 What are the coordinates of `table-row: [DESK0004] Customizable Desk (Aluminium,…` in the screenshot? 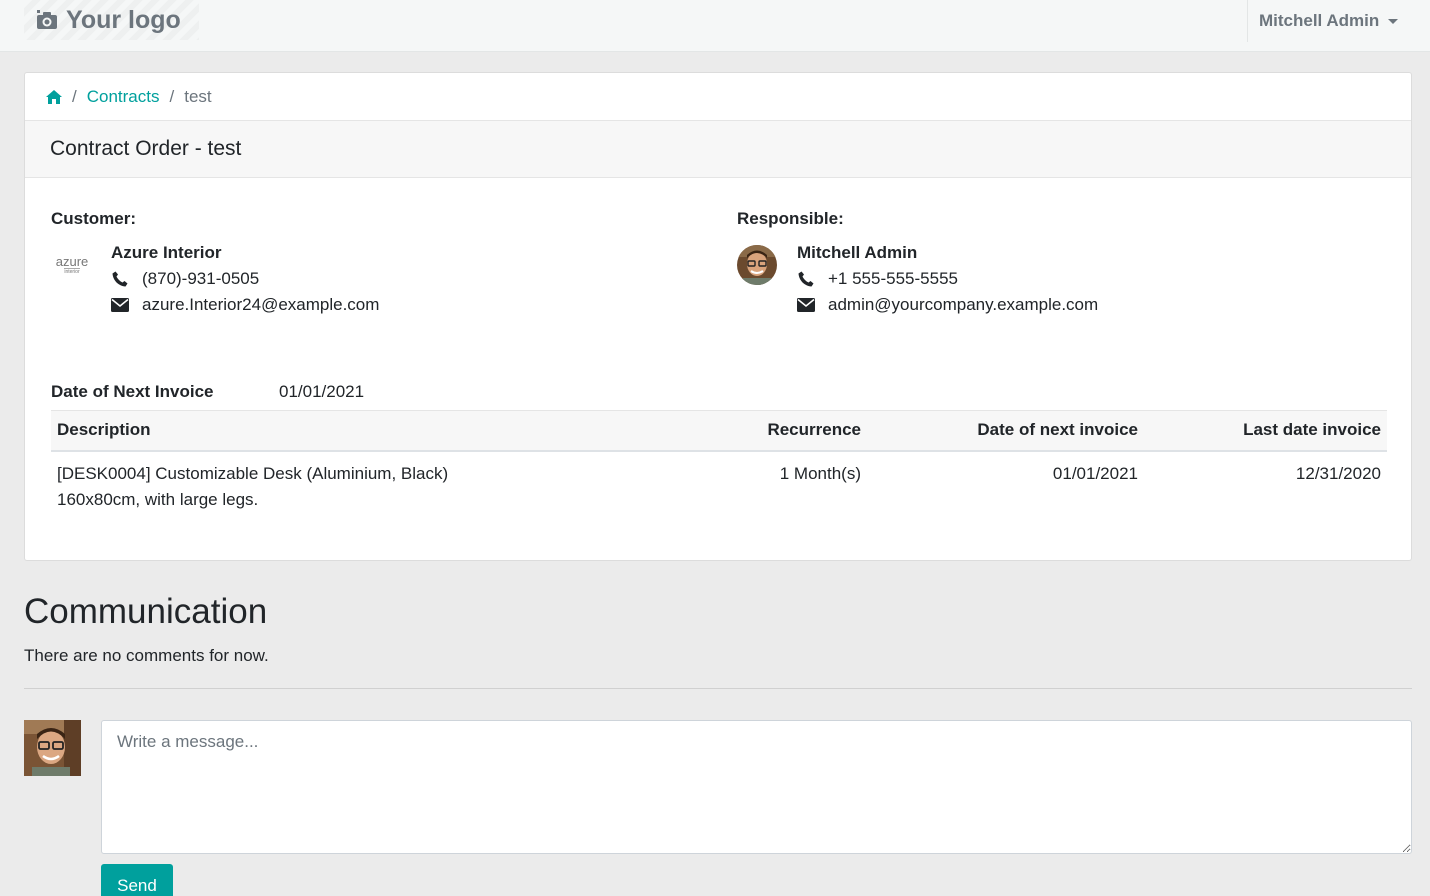 It's located at (719, 486).